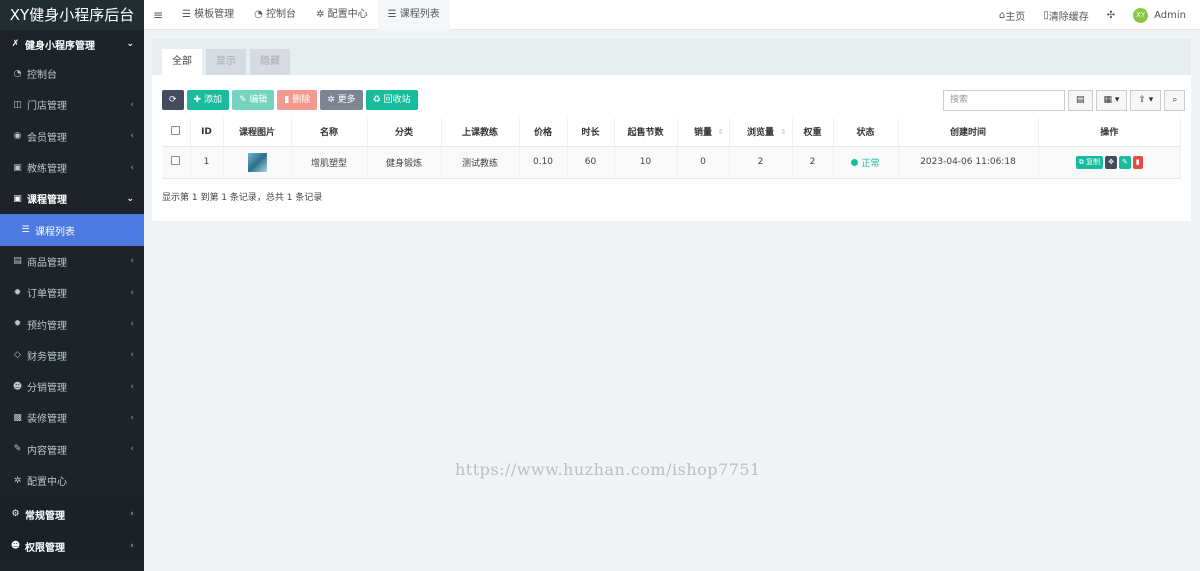 The image size is (1200, 571). Describe the element at coordinates (47, 482) in the screenshot. I see `sidebar-item-label: 配置中心` at that location.